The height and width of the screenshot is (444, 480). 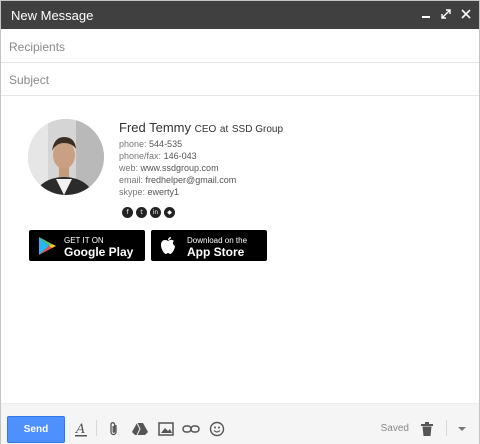 I want to click on subject-placeholder: Subject, so click(x=29, y=80).